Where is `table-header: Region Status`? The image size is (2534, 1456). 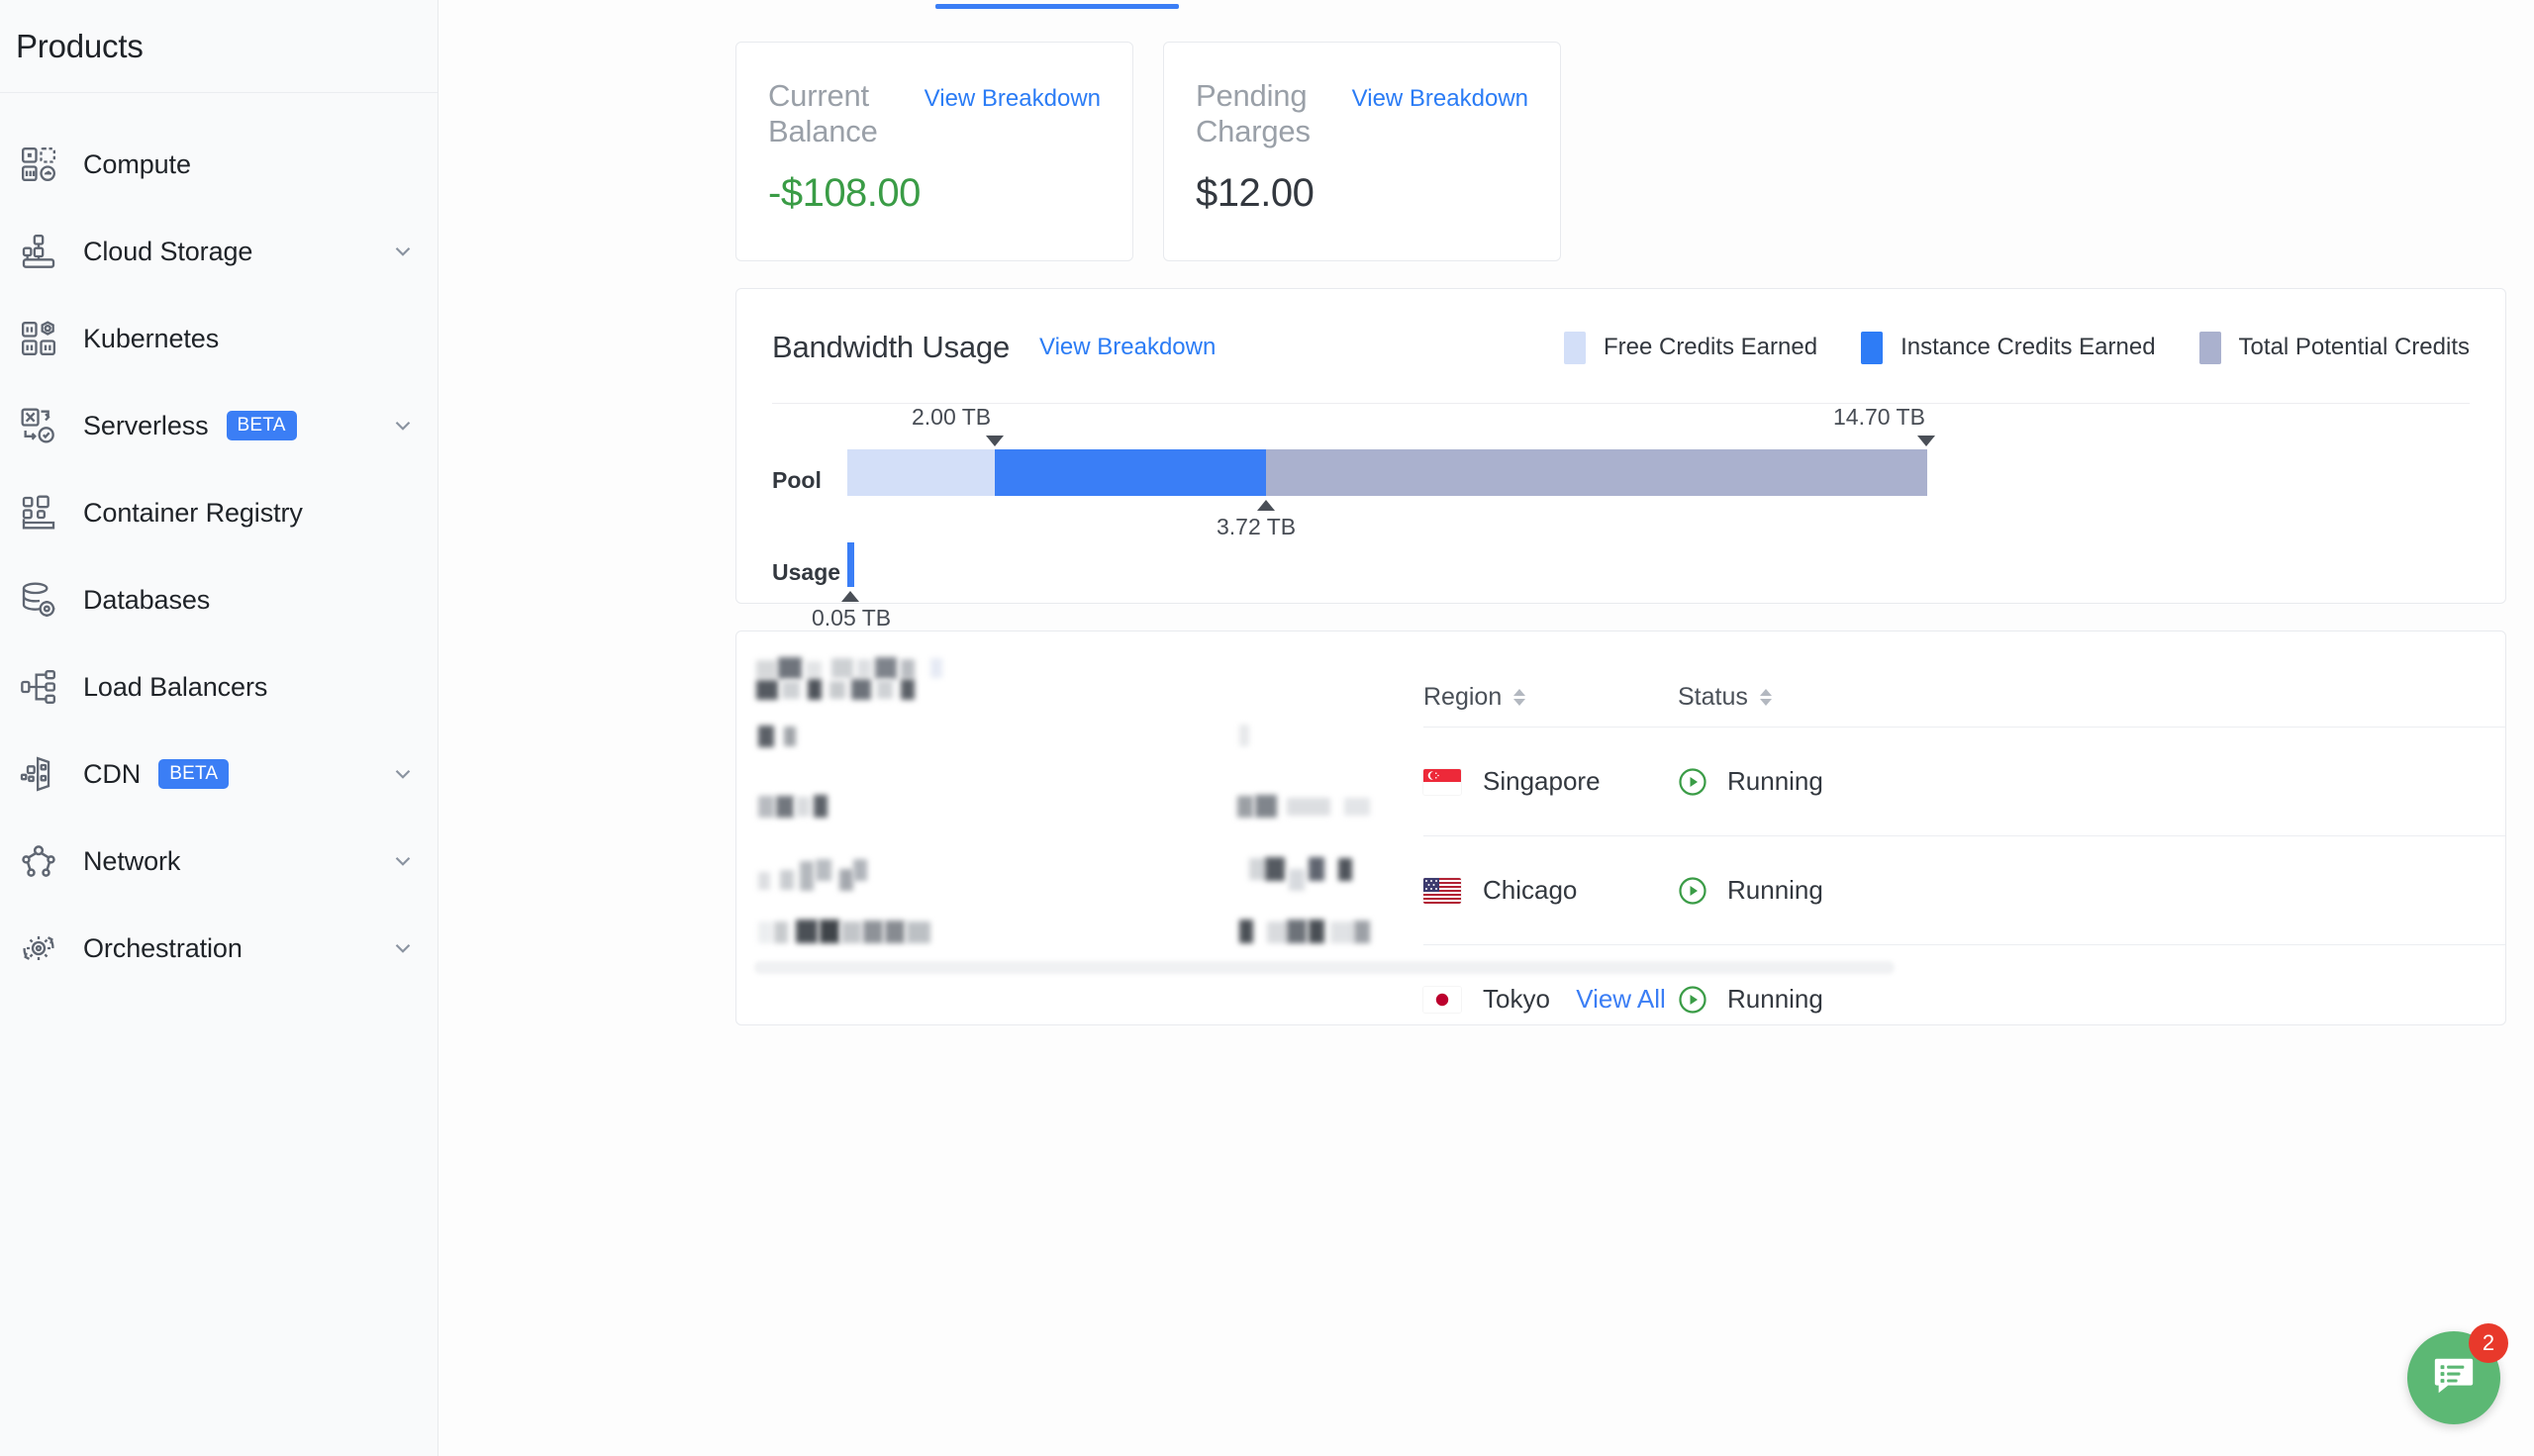 table-header: Region Status is located at coordinates (1964, 698).